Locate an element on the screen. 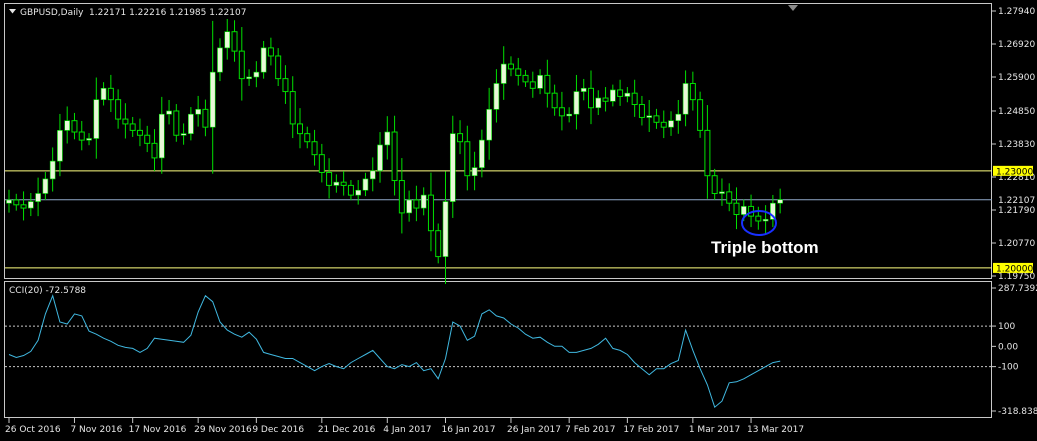  time-tick-label: 4 Jan 2017 is located at coordinates (407, 430).